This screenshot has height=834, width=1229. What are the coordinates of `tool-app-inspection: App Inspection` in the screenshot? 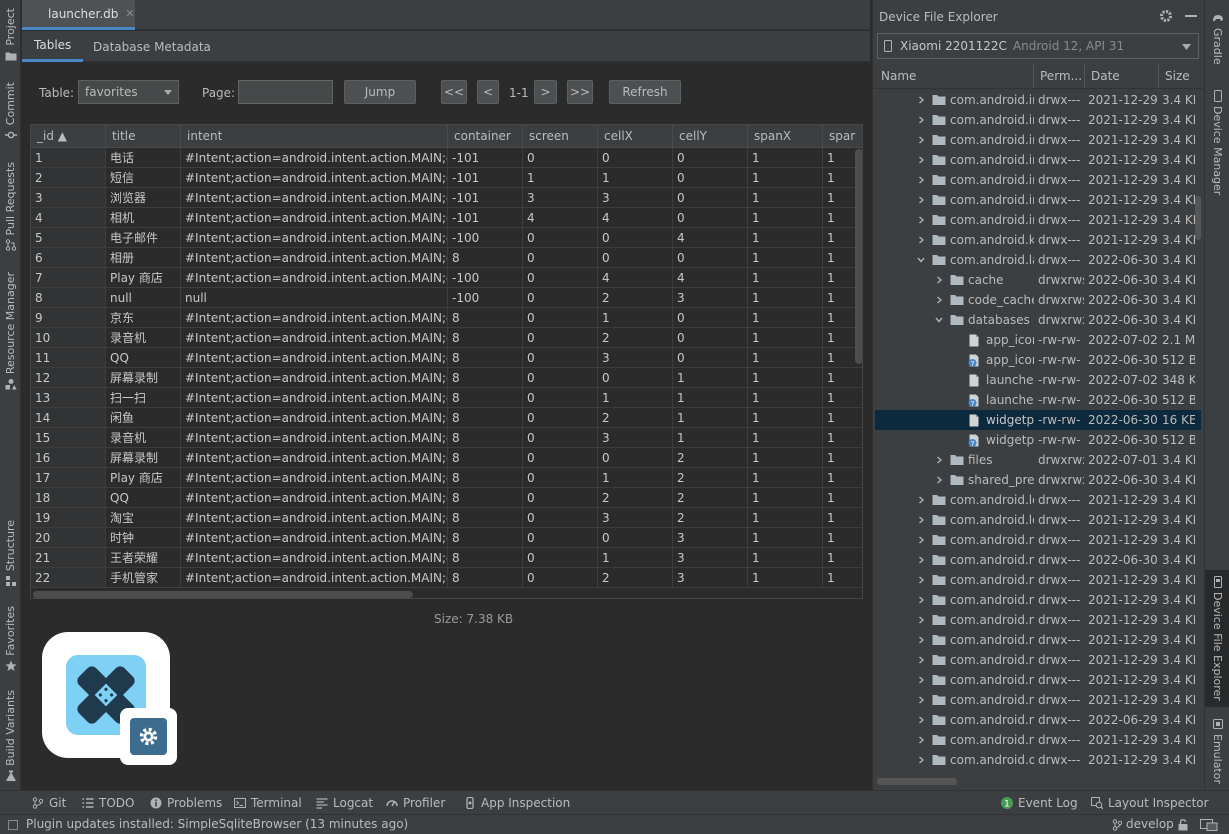 It's located at (517, 803).